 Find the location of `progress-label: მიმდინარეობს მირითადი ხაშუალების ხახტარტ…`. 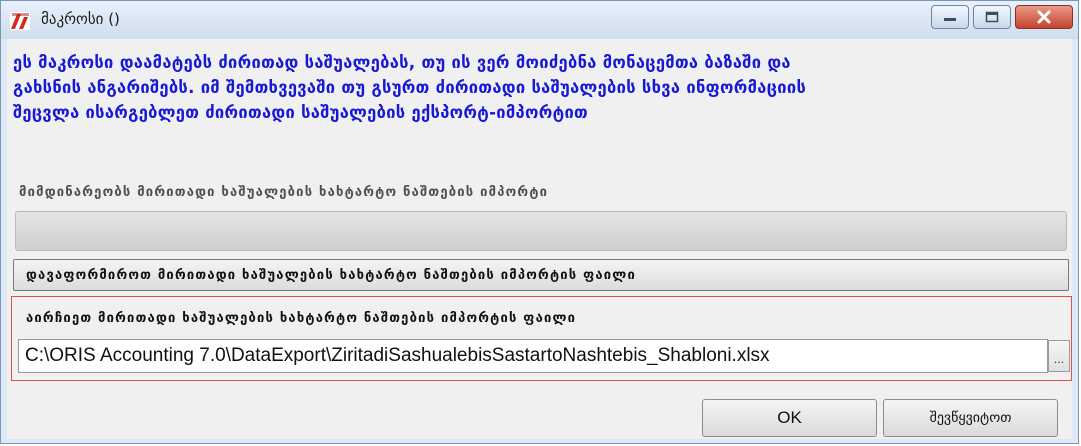

progress-label: მიმდინარეობს მირითადი ხაშუალების ხახტარტ… is located at coordinates (284, 192).